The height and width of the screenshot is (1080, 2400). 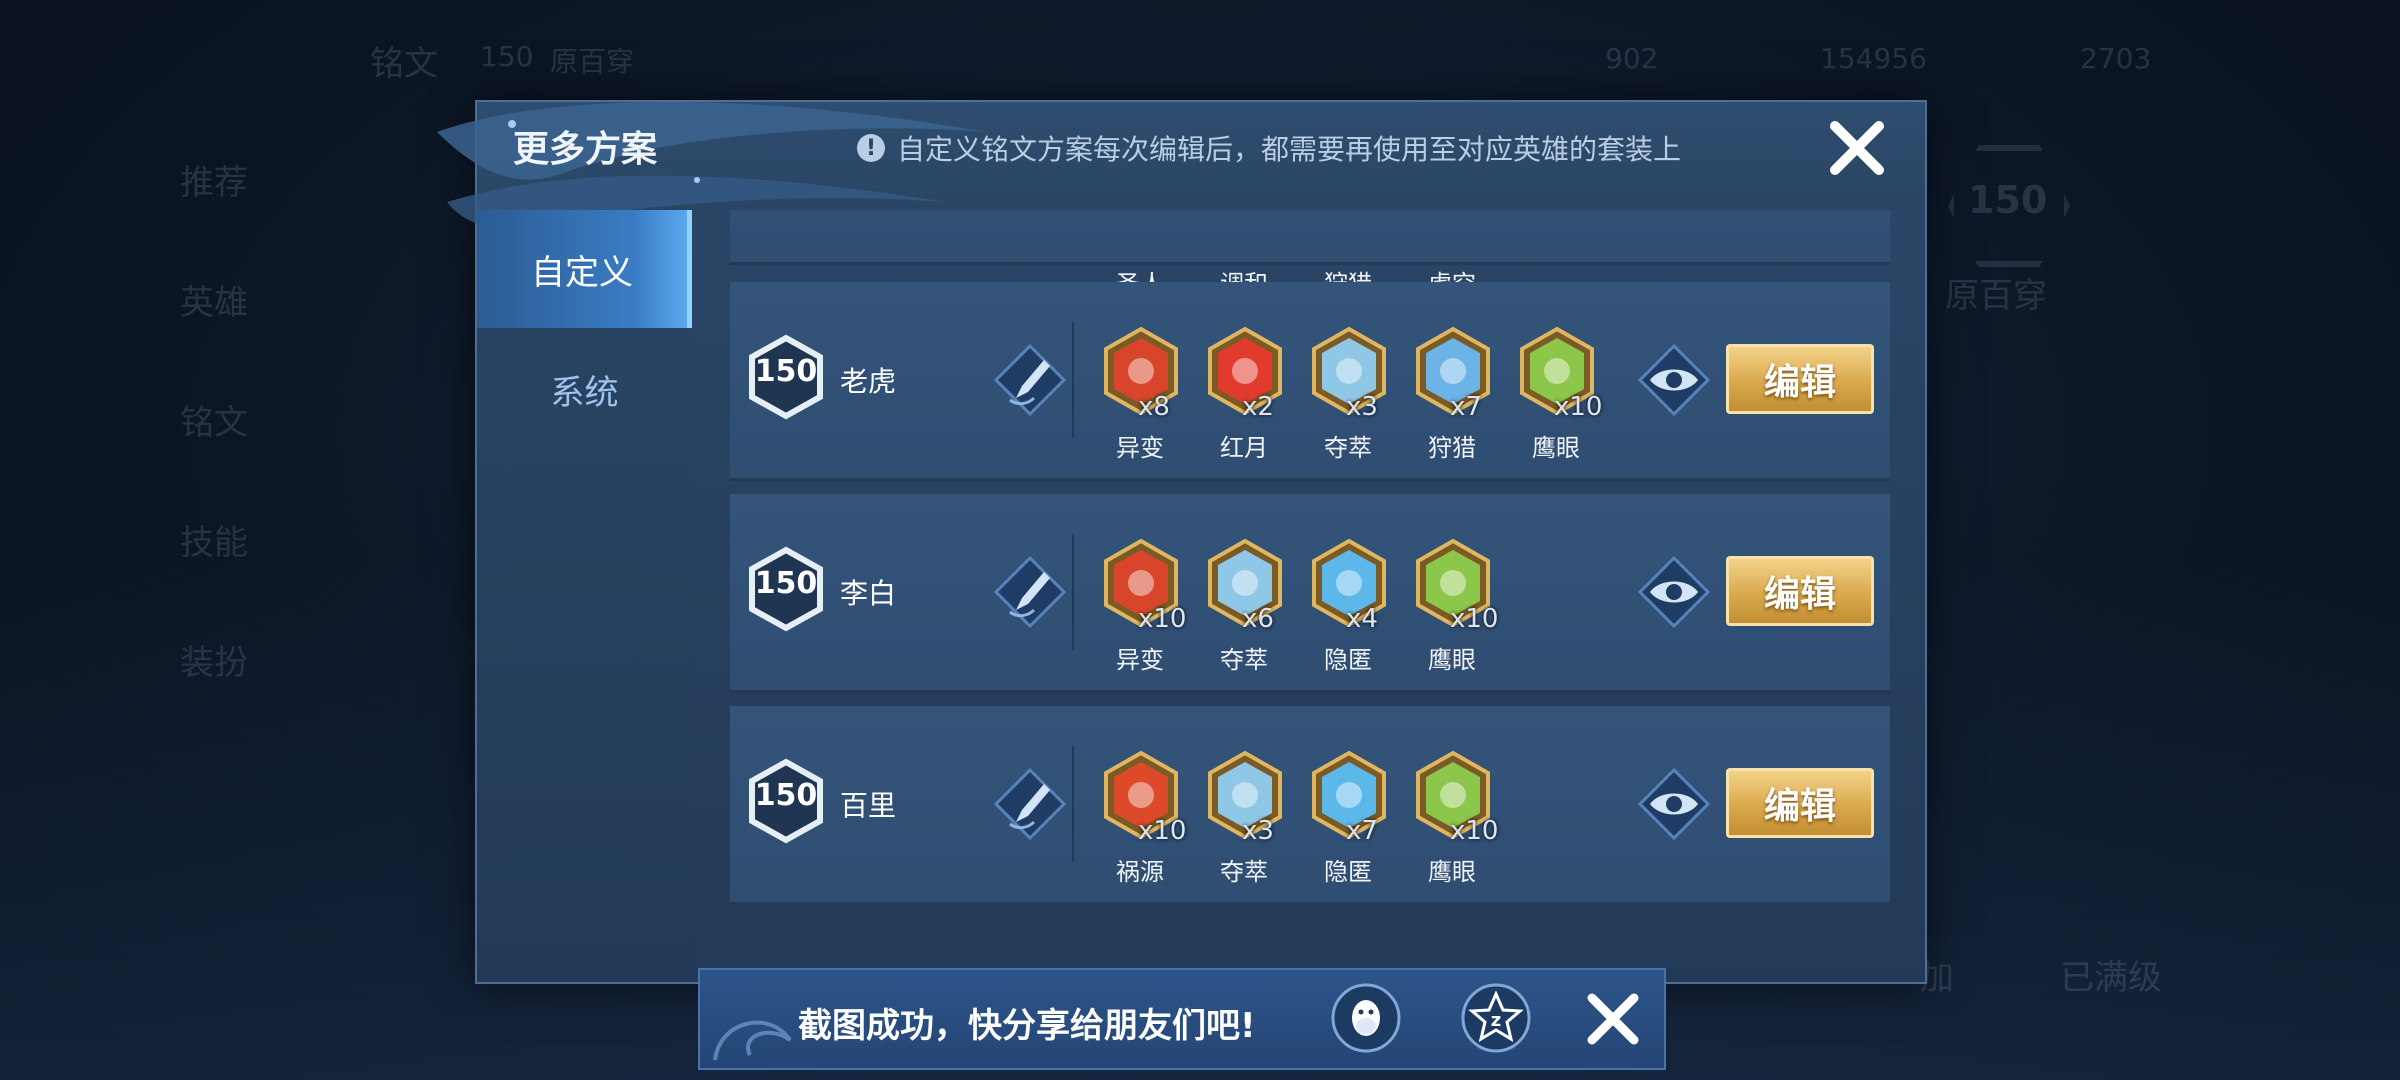 I want to click on rune-slot: x10 异变, so click(x=1140, y=608).